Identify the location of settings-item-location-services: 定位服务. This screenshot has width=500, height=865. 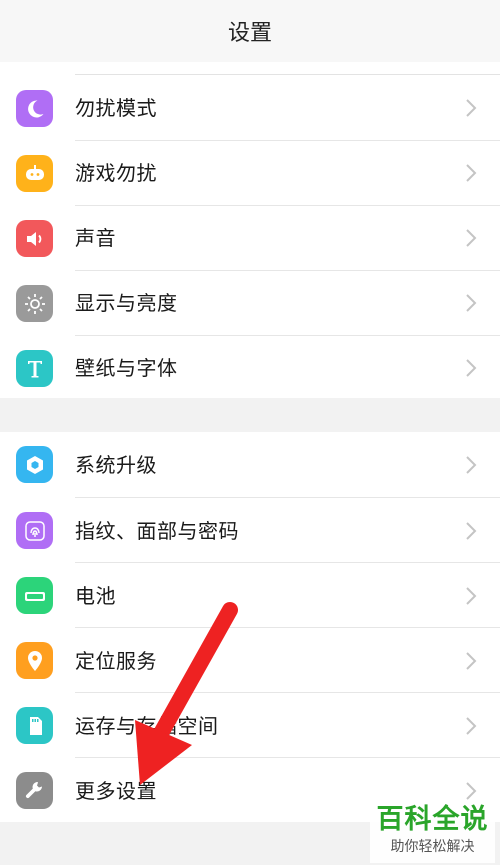
(250, 660).